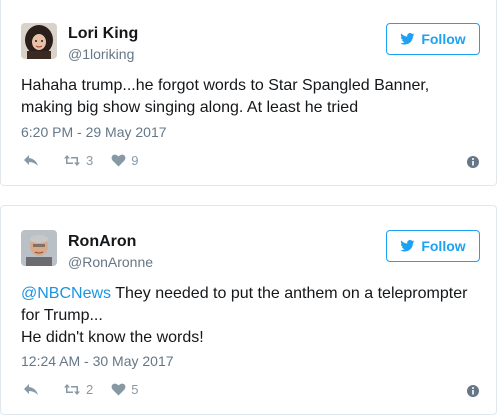 The width and height of the screenshot is (500, 415). I want to click on user-handle: @RonAronne, so click(110, 262).